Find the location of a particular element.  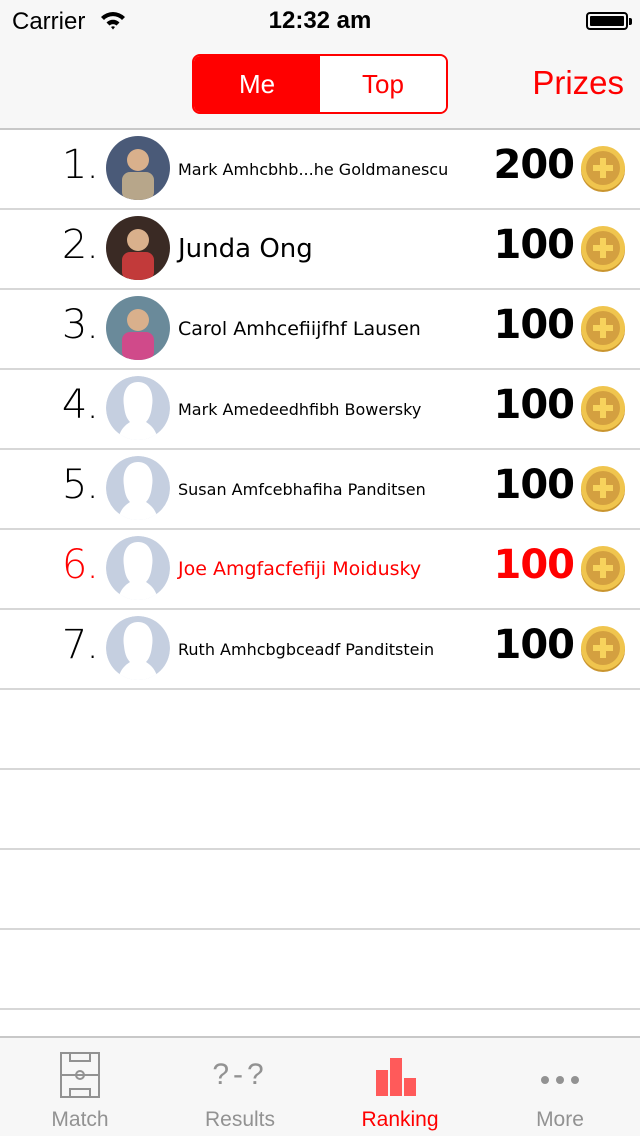

rank-number: 5. is located at coordinates (80, 485).